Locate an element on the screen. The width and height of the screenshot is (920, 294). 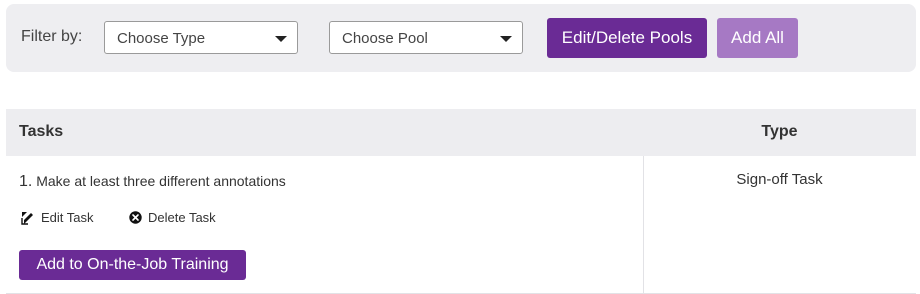
task-number: 1. is located at coordinates (26, 181).